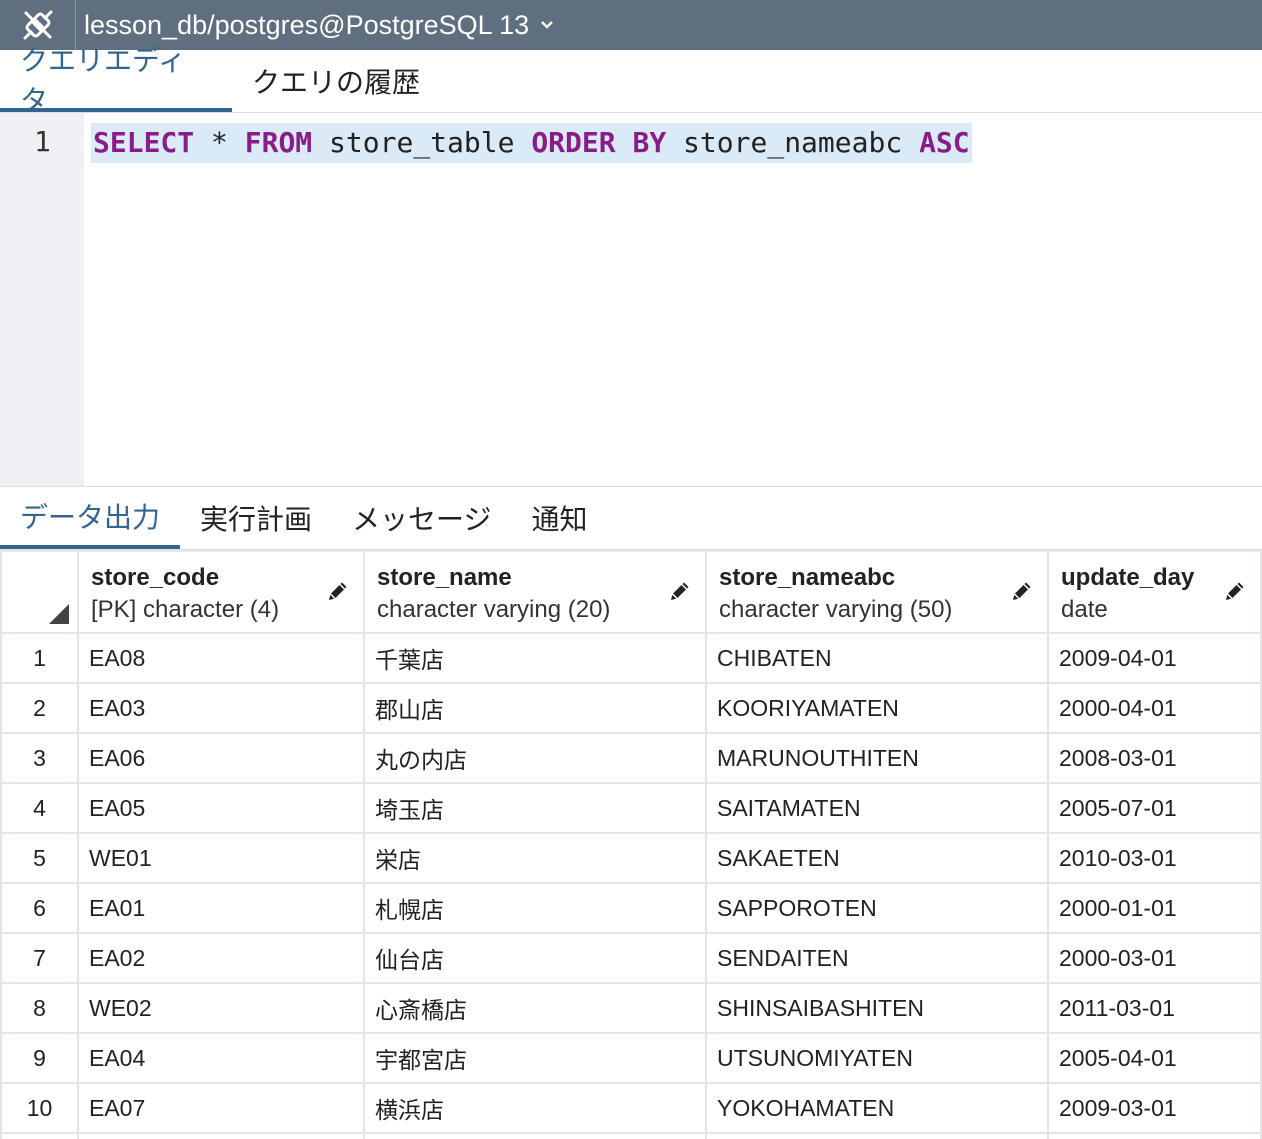  Describe the element at coordinates (1154, 858) in the screenshot. I see `cell-update-day: 2010-03-01` at that location.